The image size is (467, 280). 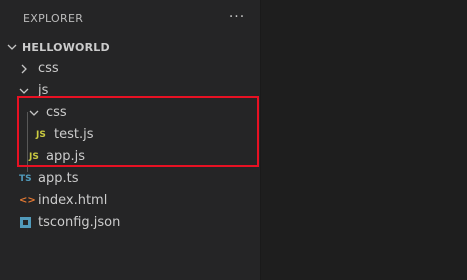 What do you see at coordinates (66, 47) in the screenshot?
I see `root-folder-label: HELLOWORLD` at bounding box center [66, 47].